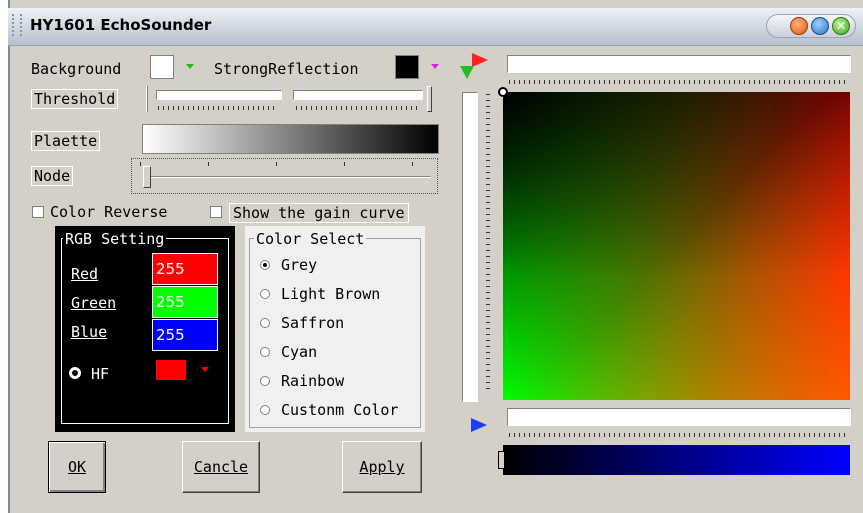 The height and width of the screenshot is (513, 863). Describe the element at coordinates (358, 95) in the screenshot. I see `threshold-track-right` at that location.